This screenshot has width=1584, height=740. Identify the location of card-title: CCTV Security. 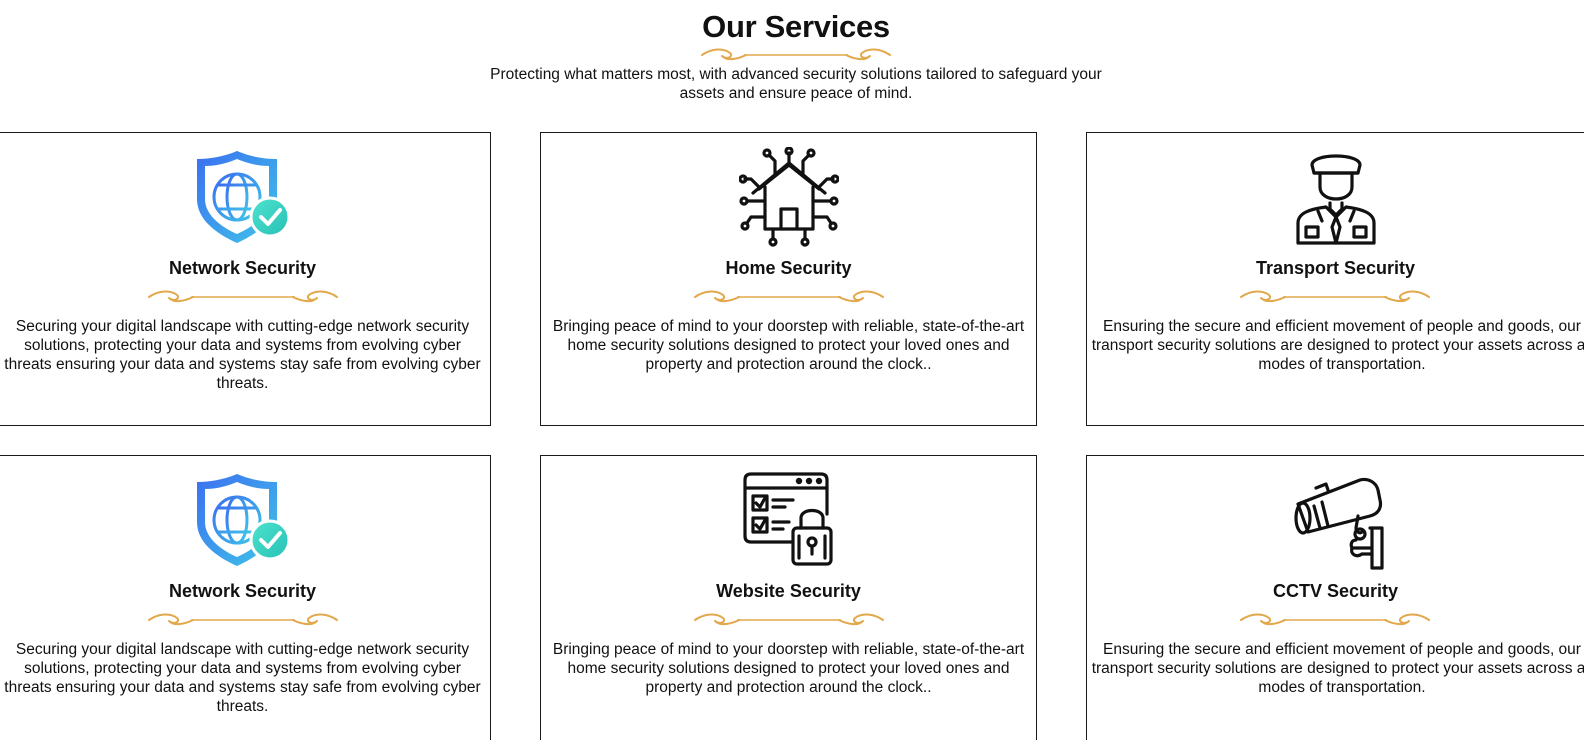
(1335, 591).